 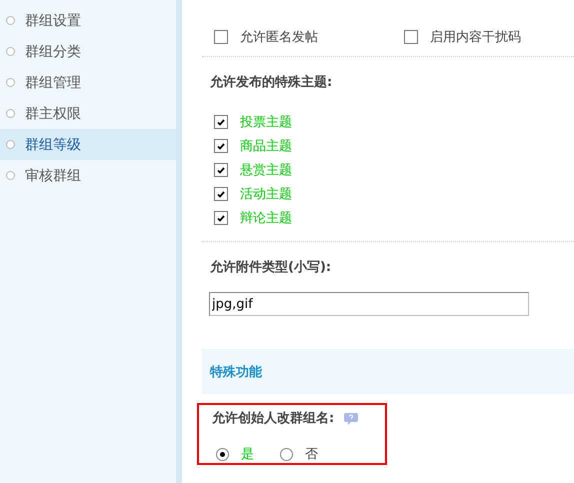 What do you see at coordinates (475, 37) in the screenshot?
I see `option-label: 启用内容干扰码` at bounding box center [475, 37].